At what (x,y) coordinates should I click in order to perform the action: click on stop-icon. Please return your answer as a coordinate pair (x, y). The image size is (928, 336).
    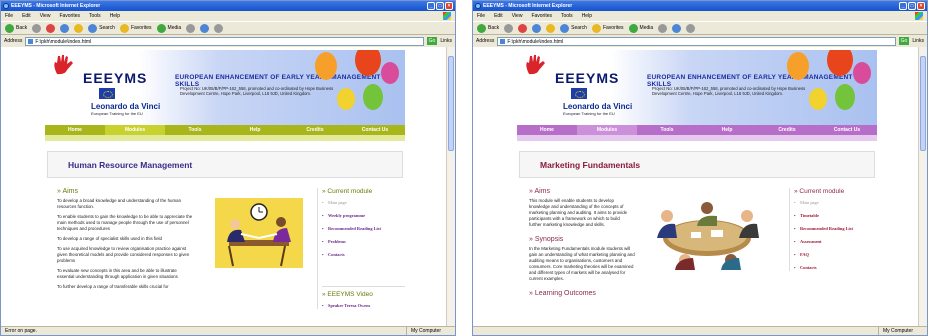
    Looking at the image, I should click on (523, 28).